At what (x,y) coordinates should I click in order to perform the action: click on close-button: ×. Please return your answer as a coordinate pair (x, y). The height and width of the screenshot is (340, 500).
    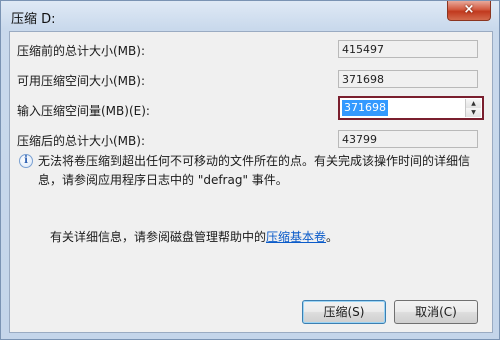
    Looking at the image, I should click on (469, 11).